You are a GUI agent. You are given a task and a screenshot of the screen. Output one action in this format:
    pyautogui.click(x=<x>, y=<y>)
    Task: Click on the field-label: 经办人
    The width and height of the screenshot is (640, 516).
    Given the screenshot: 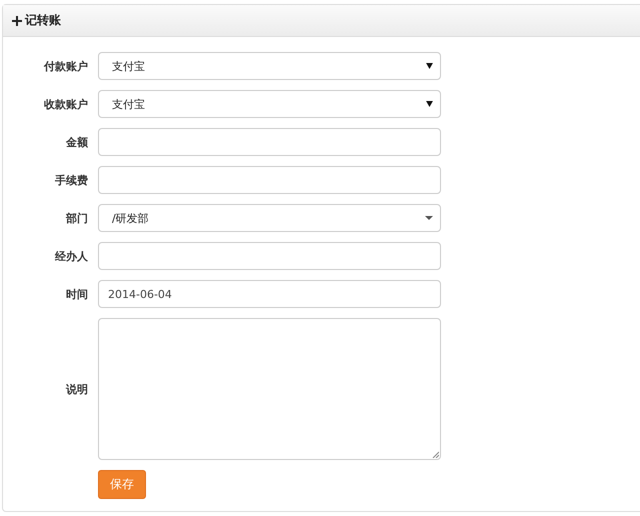 What is the action you would take?
    pyautogui.click(x=71, y=256)
    